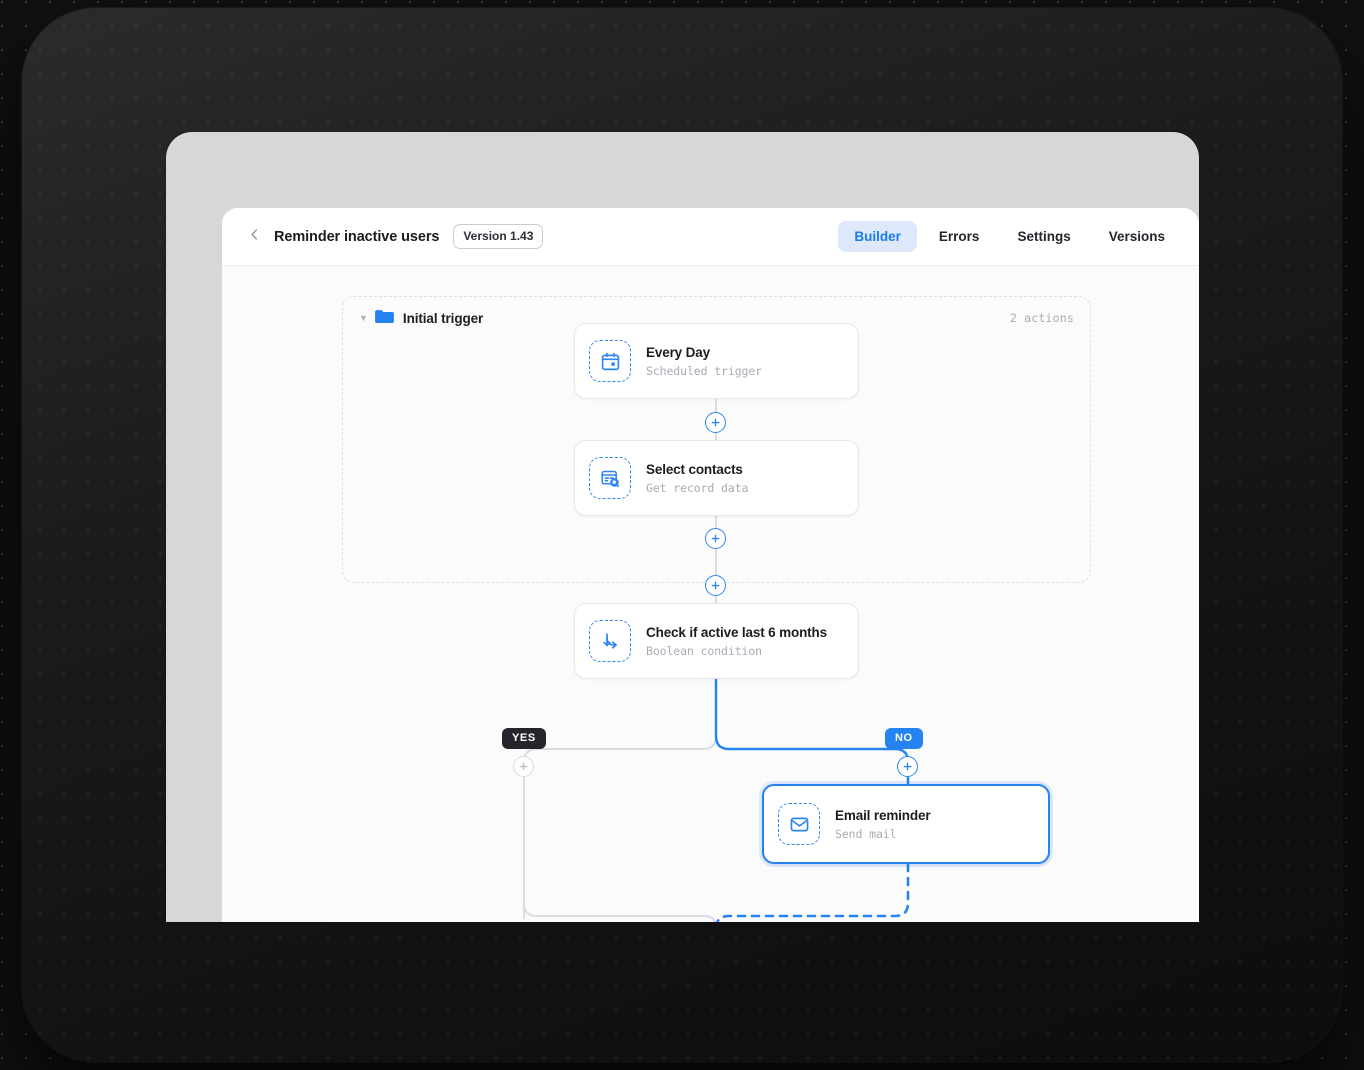 This screenshot has width=1364, height=1070. What do you see at coordinates (1041, 318) in the screenshot?
I see `trigger-group-actions-count: 2 actions` at bounding box center [1041, 318].